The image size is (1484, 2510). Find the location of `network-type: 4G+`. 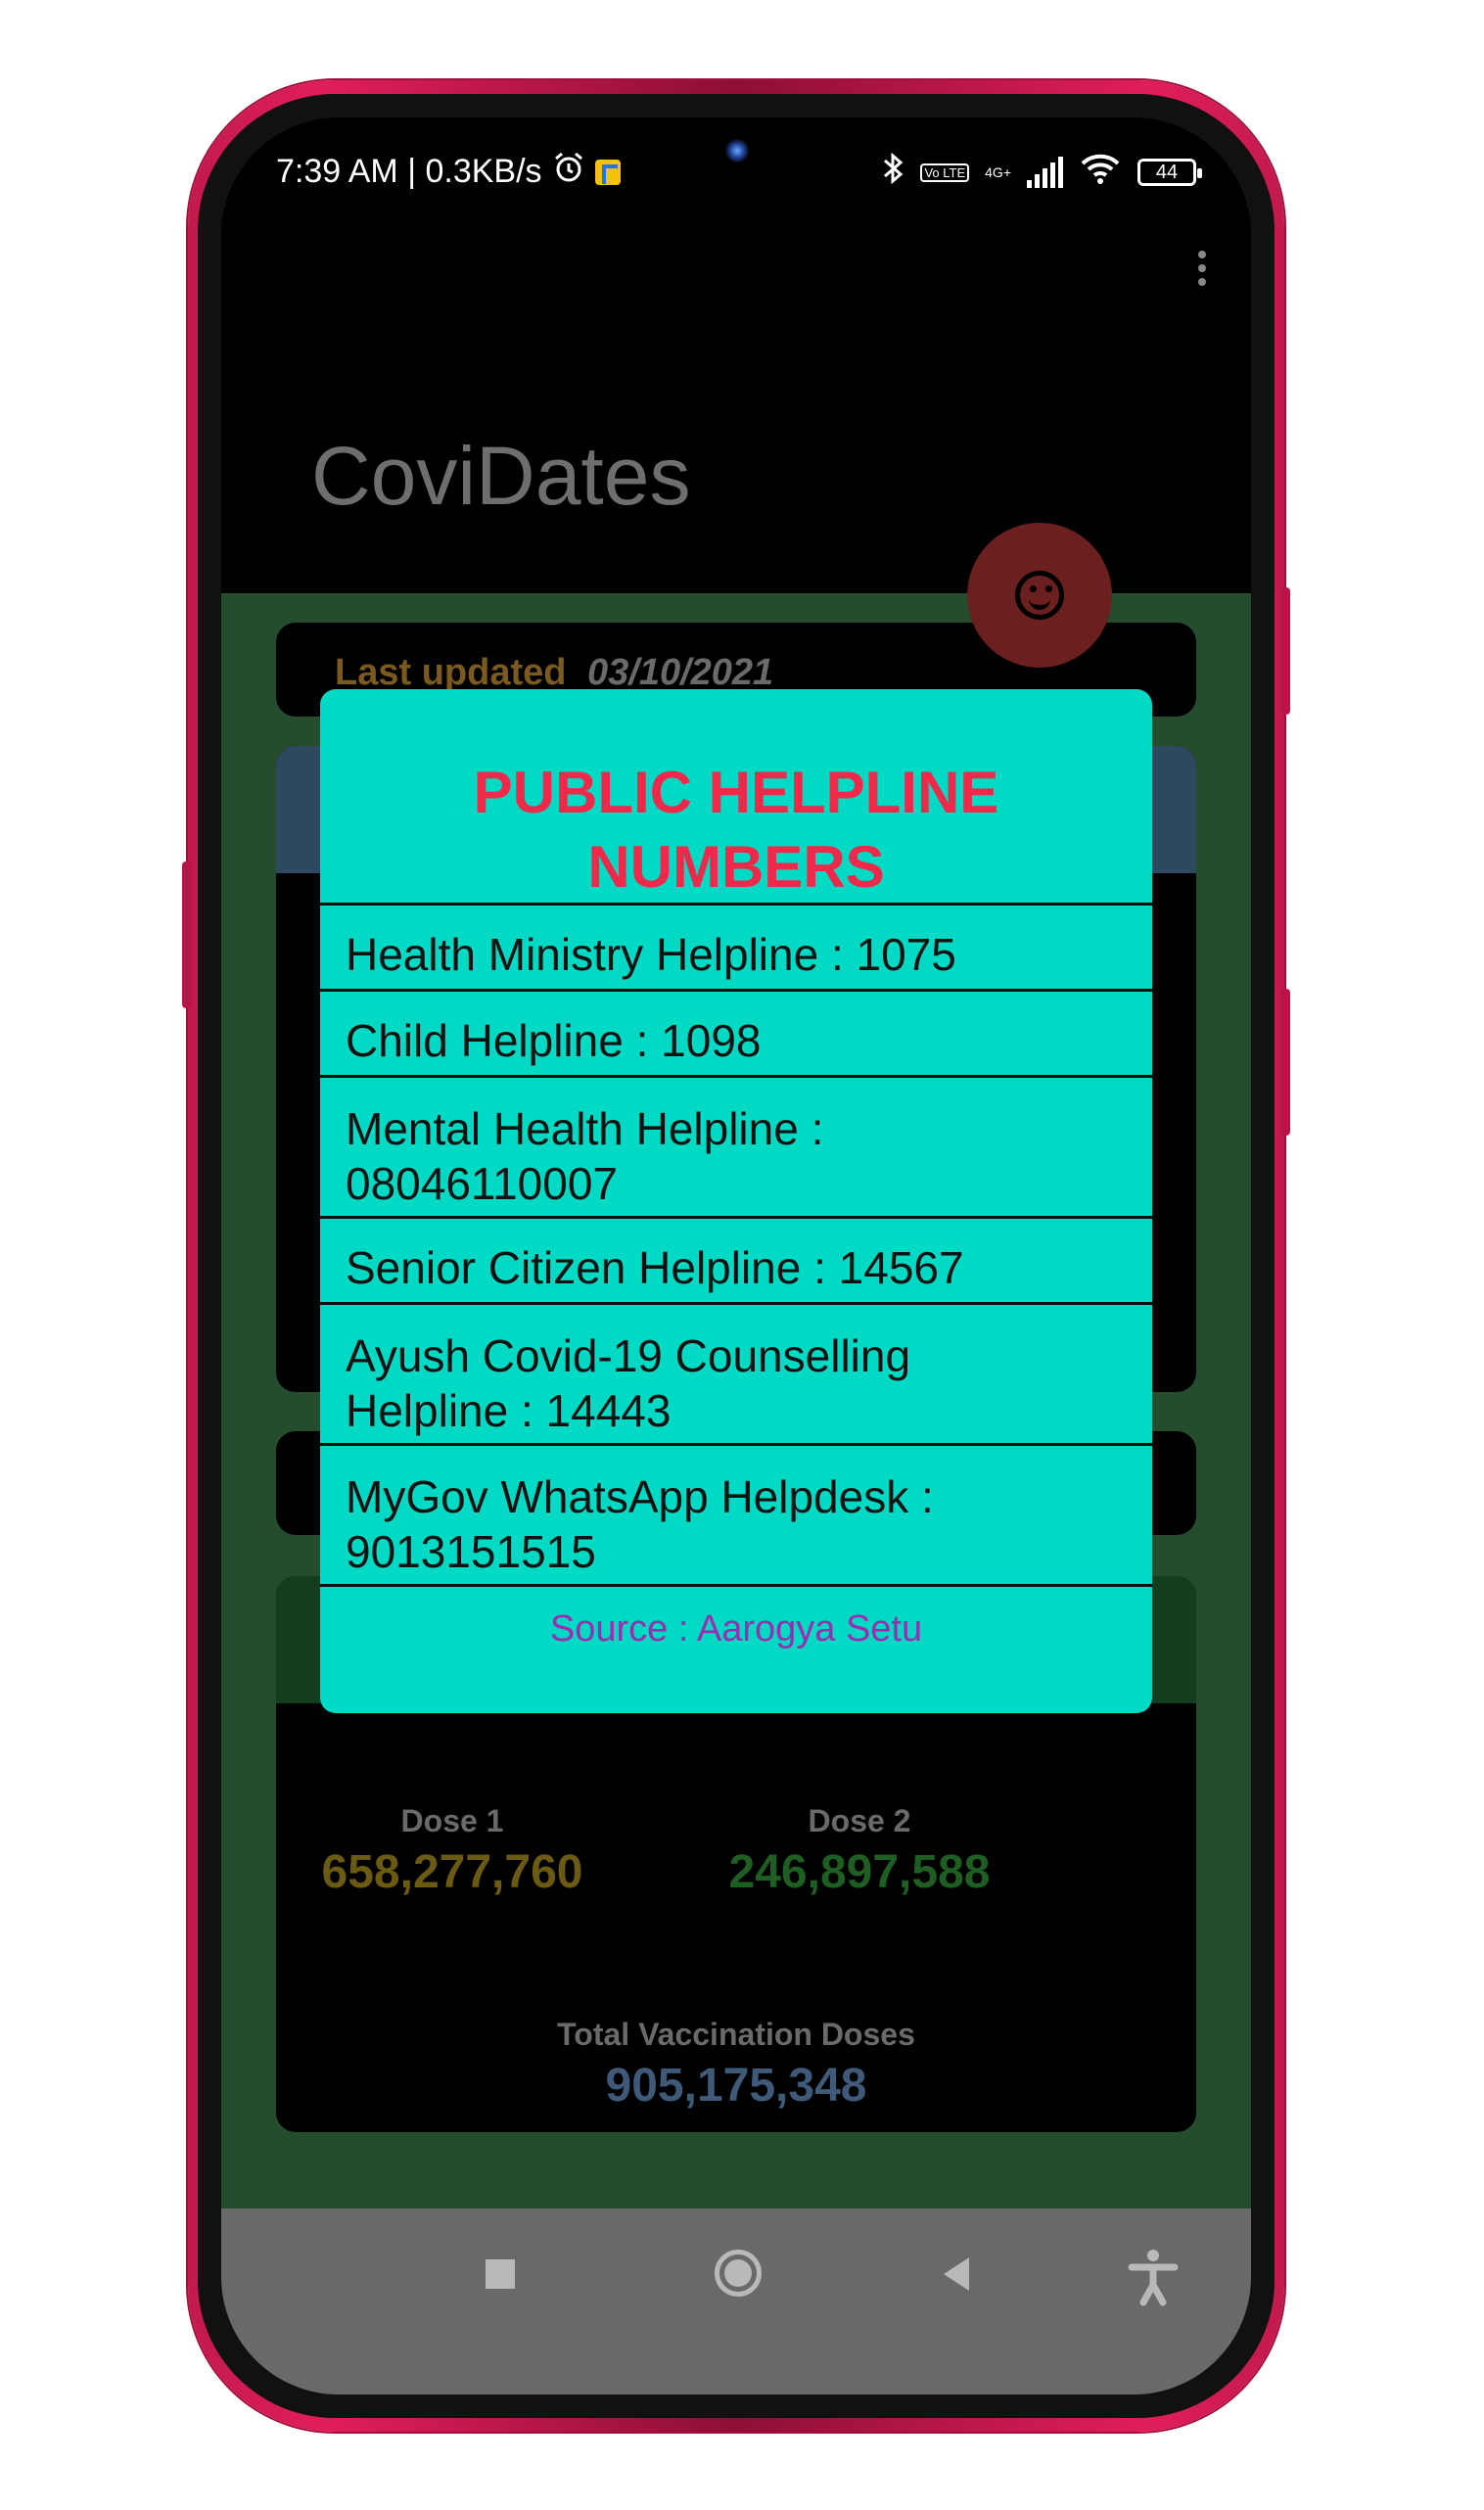

network-type: 4G+ is located at coordinates (998, 172).